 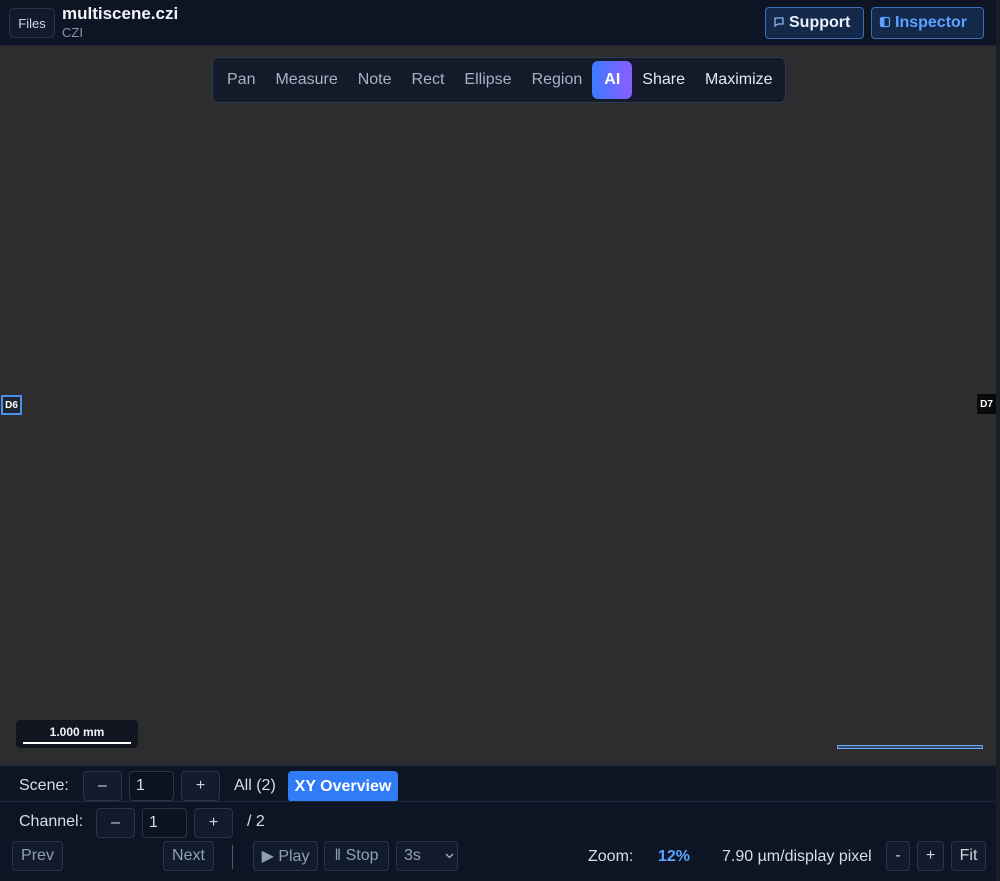 I want to click on scene-input: 1, so click(x=151, y=786).